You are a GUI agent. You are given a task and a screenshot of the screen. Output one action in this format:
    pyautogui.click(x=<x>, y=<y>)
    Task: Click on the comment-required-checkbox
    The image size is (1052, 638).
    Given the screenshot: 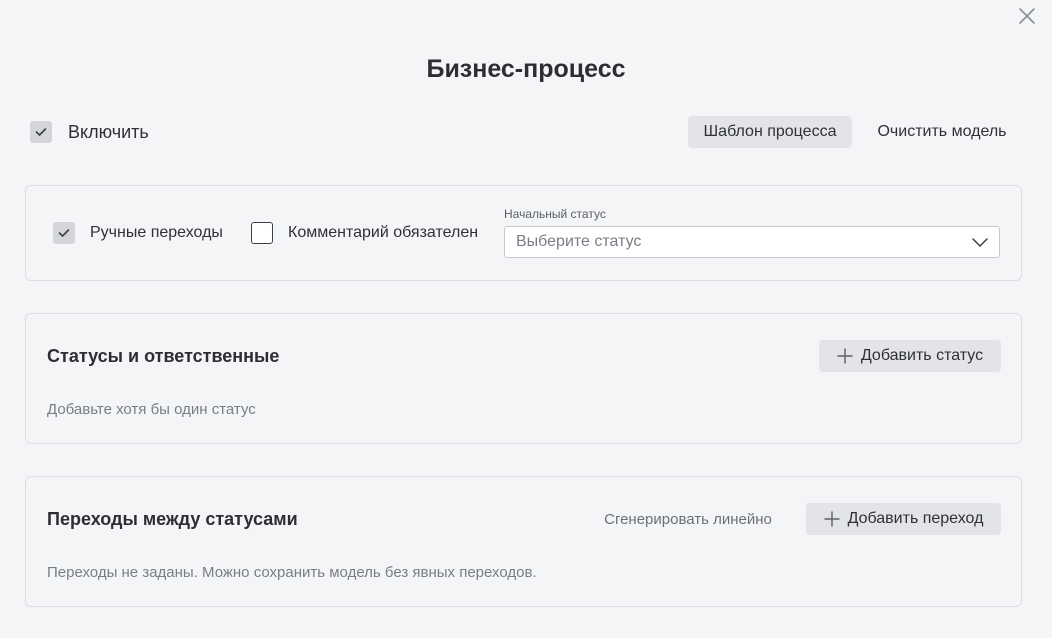 What is the action you would take?
    pyautogui.click(x=262, y=233)
    